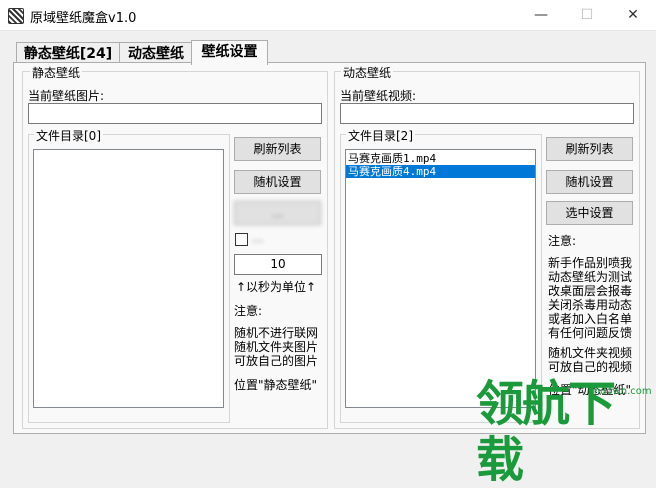  What do you see at coordinates (541, 15) in the screenshot?
I see `minimize-button: —` at bounding box center [541, 15].